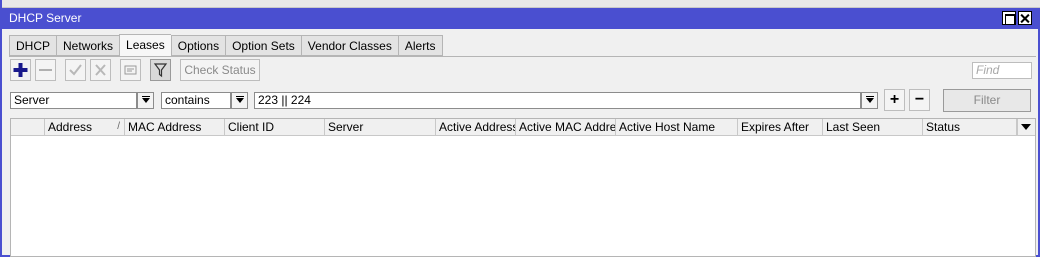 This screenshot has width=1040, height=257. I want to click on column-header-address: Address /, so click(85, 127).